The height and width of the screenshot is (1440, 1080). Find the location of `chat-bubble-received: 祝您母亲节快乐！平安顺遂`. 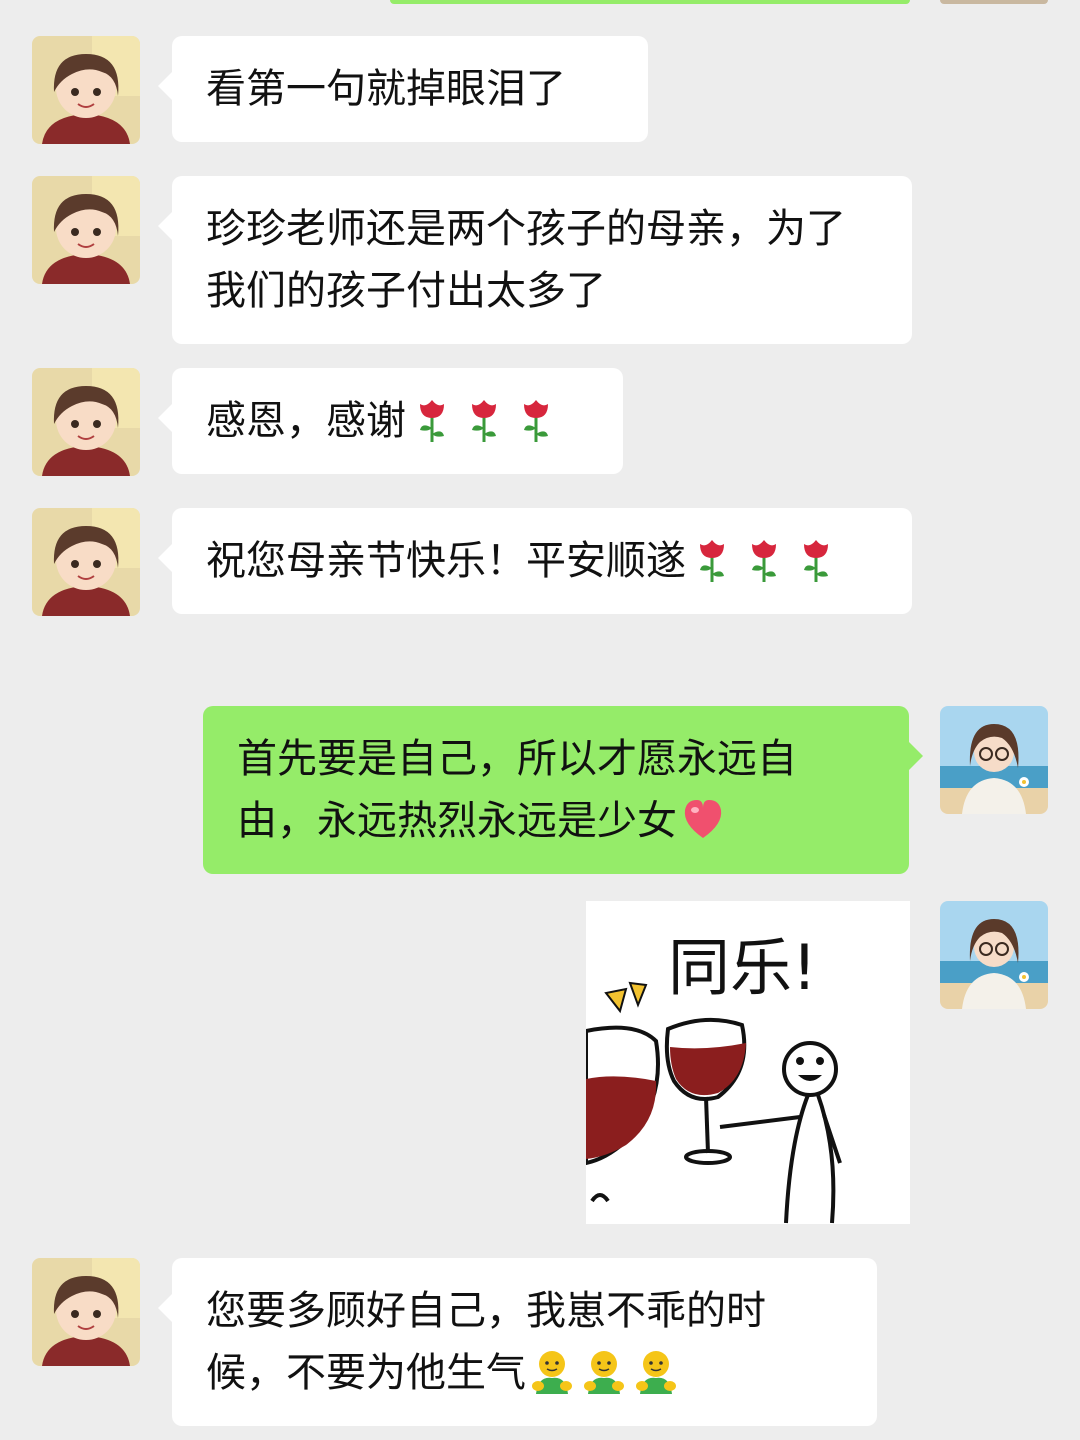

chat-bubble-received: 祝您母亲节快乐！平安顺遂 is located at coordinates (535, 561).